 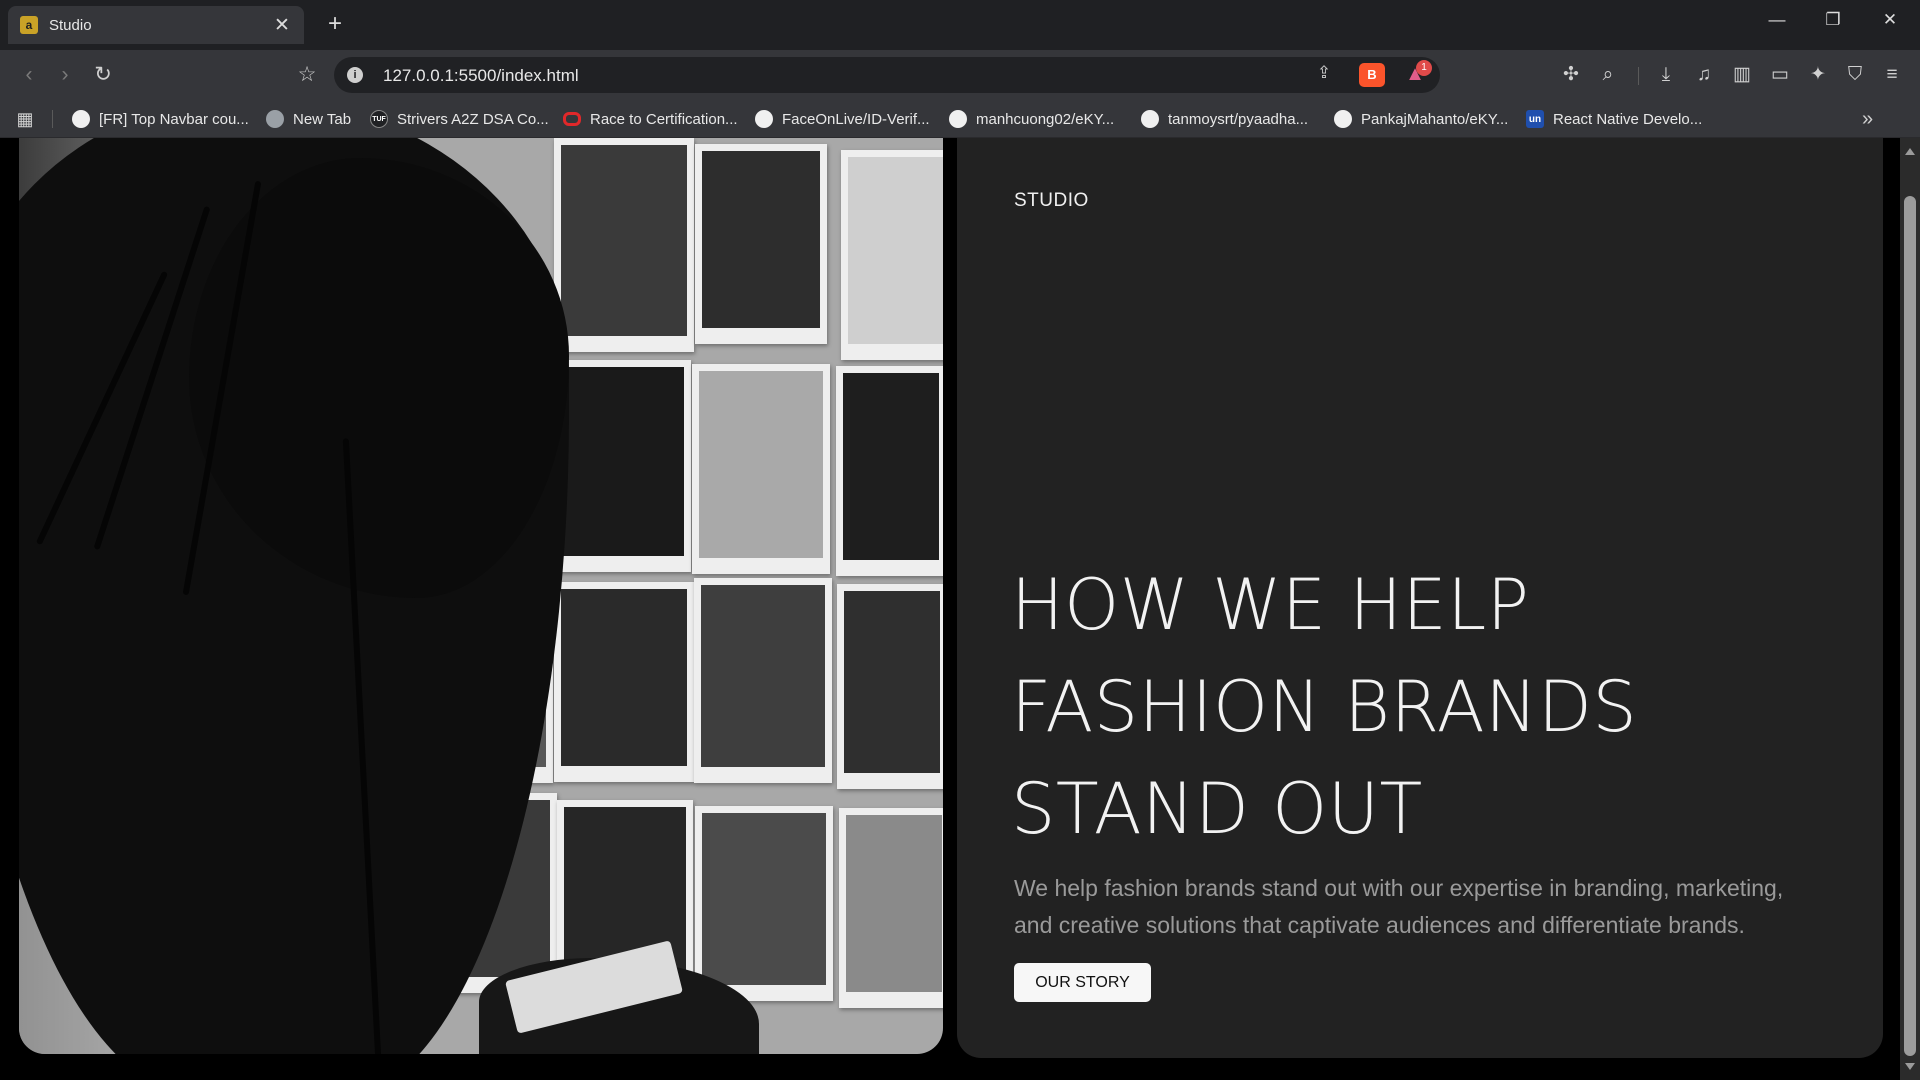 What do you see at coordinates (307, 75) in the screenshot?
I see `bookmark-page-icon: ☆` at bounding box center [307, 75].